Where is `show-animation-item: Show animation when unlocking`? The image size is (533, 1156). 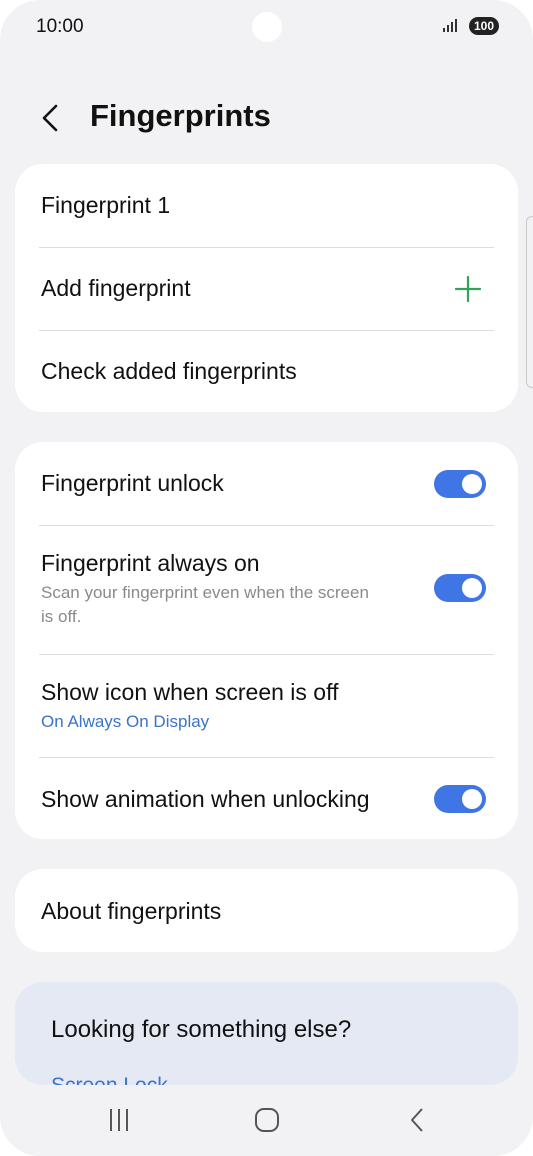 show-animation-item: Show animation when unlocking is located at coordinates (266, 798).